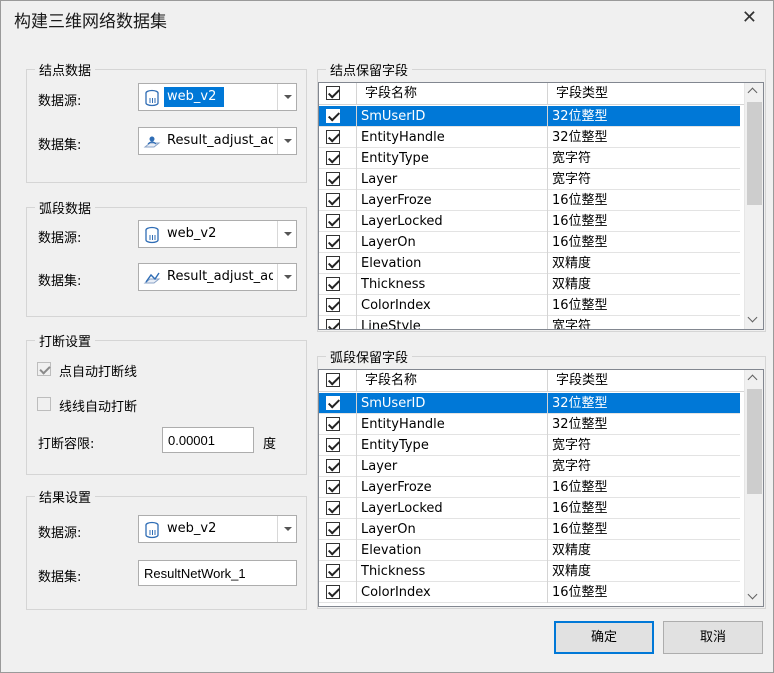 This screenshot has width=774, height=673. I want to click on node-dataset-combo: Result_adjust_adj, so click(217, 141).